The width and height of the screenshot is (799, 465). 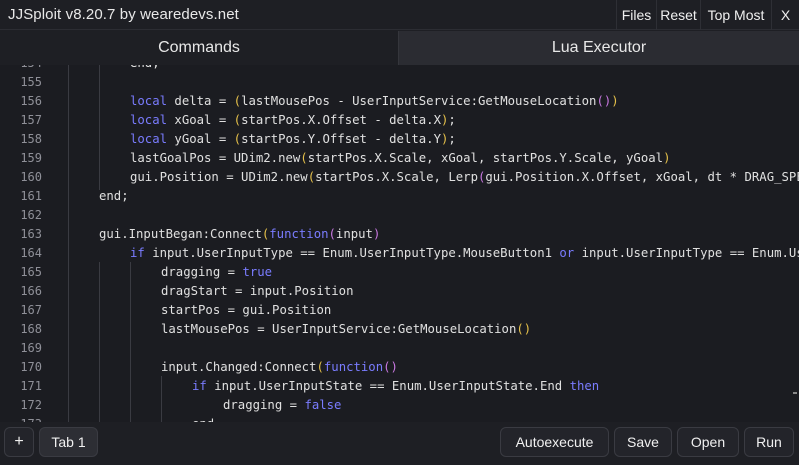 I want to click on tab-1-button: Tab 1, so click(x=68, y=442).